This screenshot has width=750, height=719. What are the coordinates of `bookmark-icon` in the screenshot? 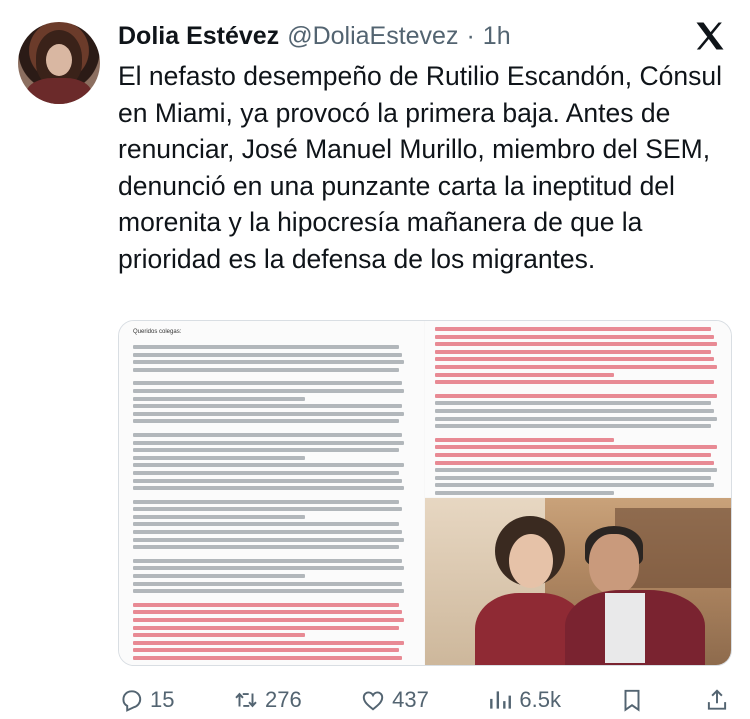 It's located at (632, 700).